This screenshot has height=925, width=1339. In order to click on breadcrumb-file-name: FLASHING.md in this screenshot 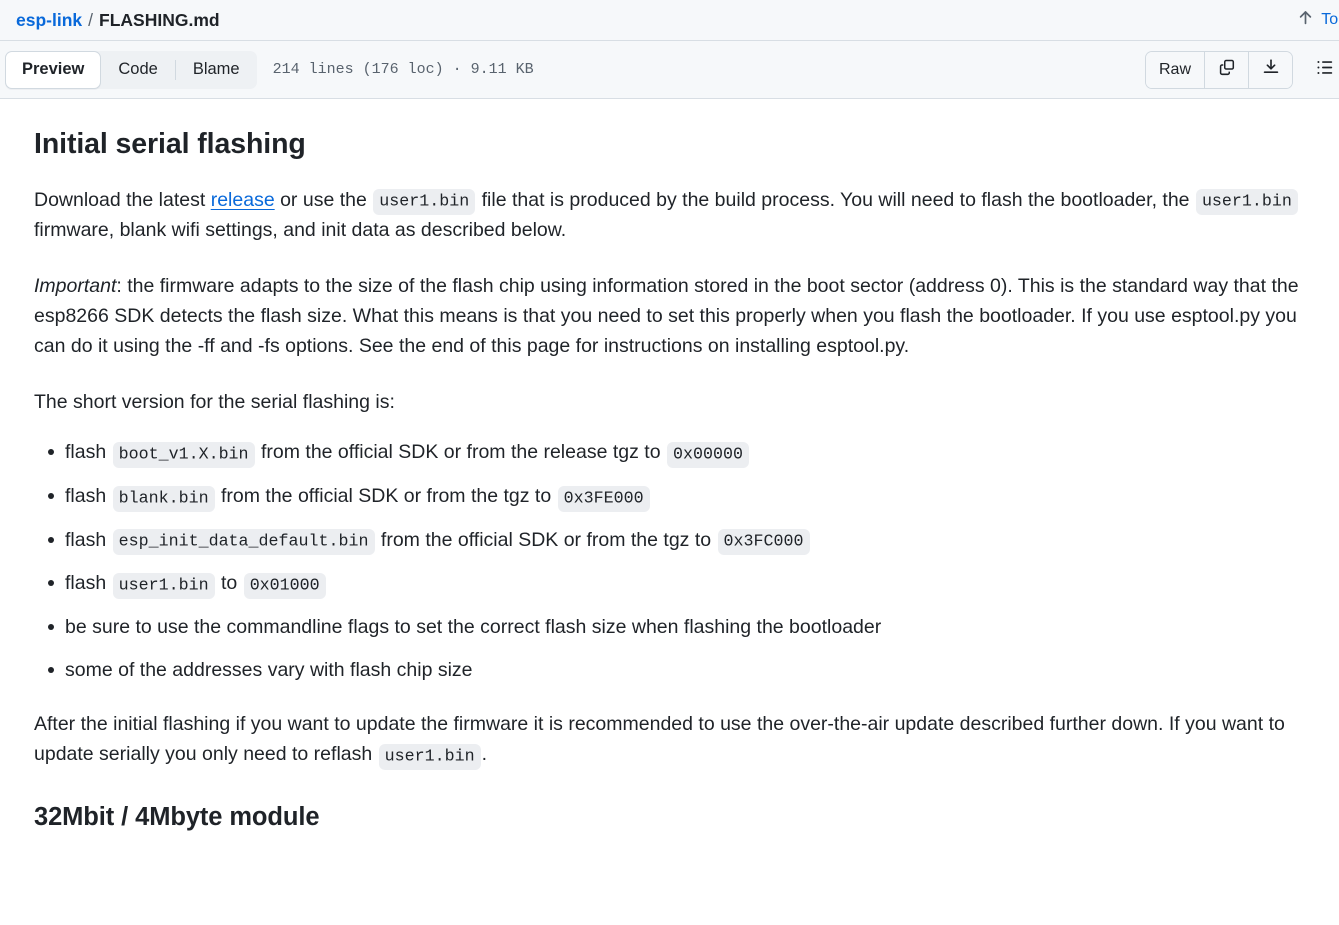, I will do `click(159, 19)`.